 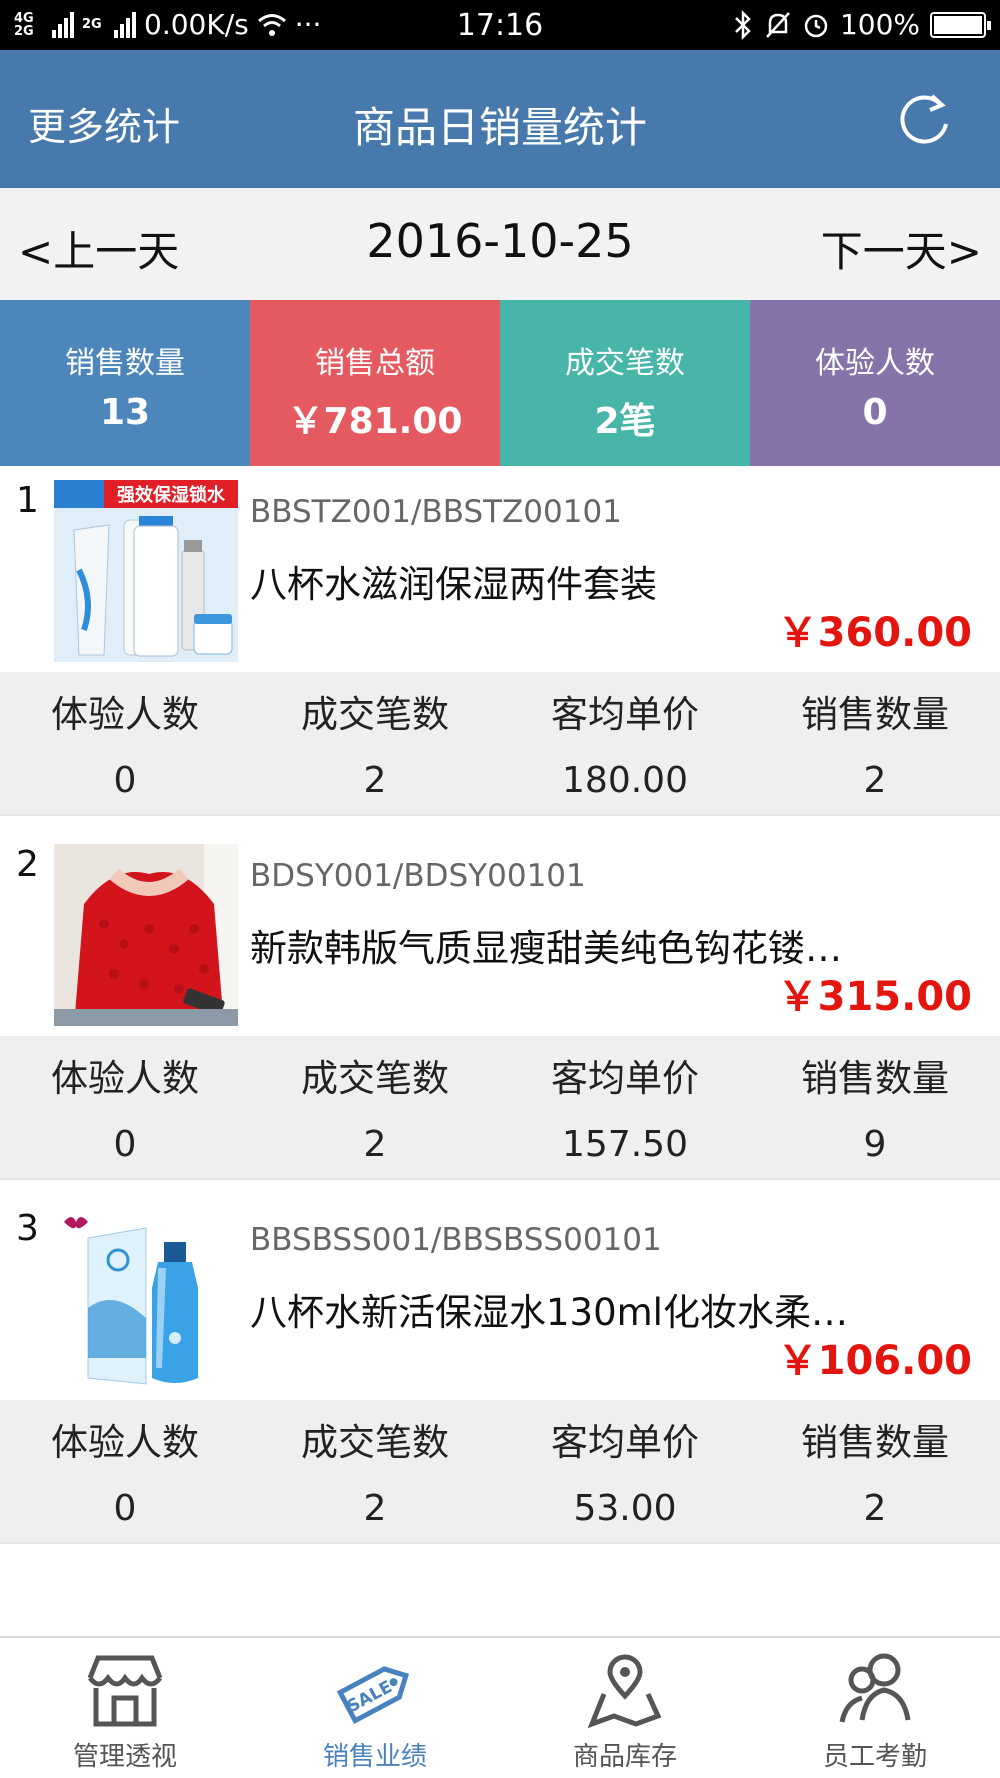 I want to click on app-header: 更多统计 商品日销量统计, so click(x=500, y=119).